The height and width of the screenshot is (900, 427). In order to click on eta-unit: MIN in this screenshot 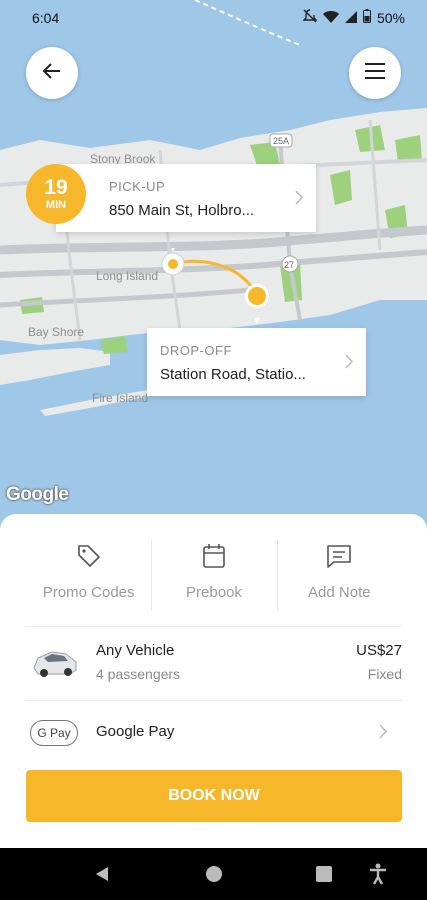, I will do `click(56, 205)`.